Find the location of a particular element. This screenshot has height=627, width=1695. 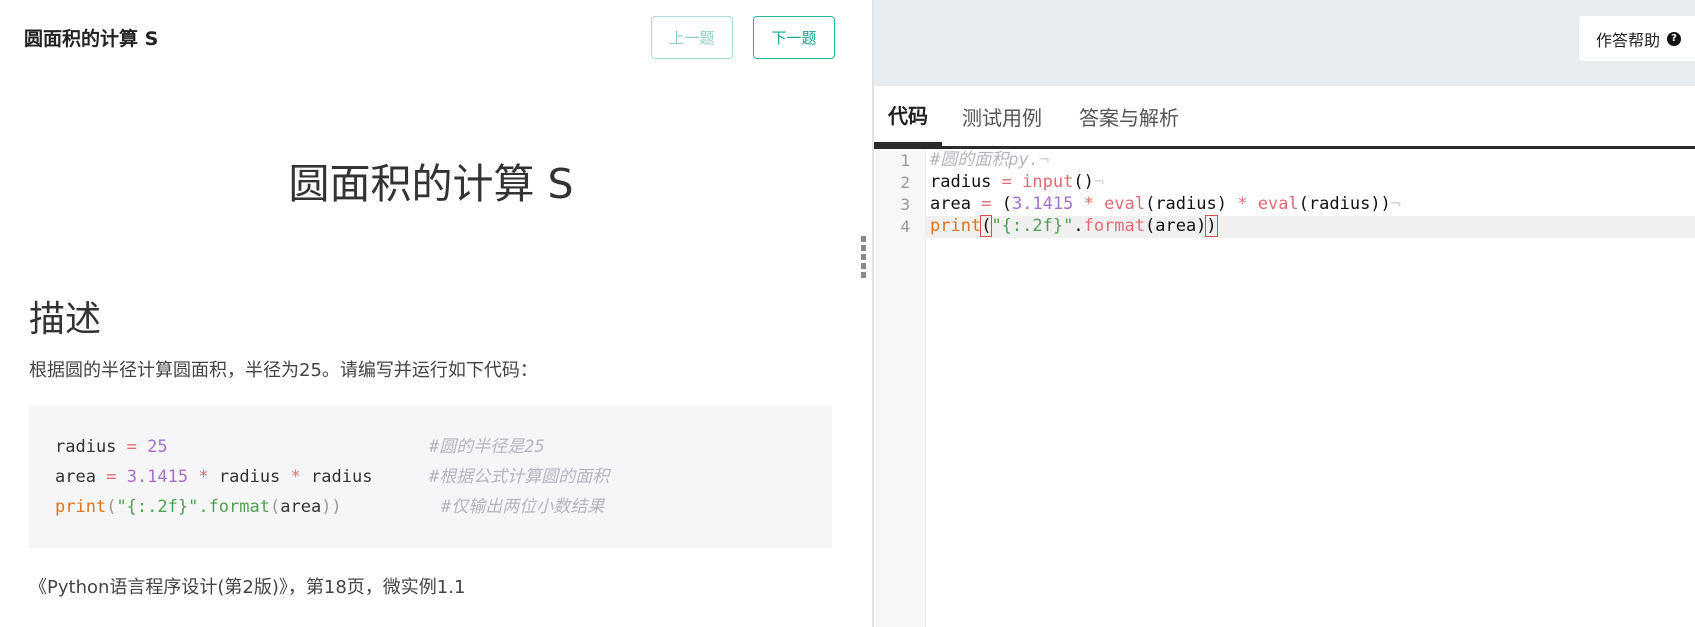

source-reference: 《Python语言程序设计(第2版)》，第18页，微实例1.1 is located at coordinates (247, 587).